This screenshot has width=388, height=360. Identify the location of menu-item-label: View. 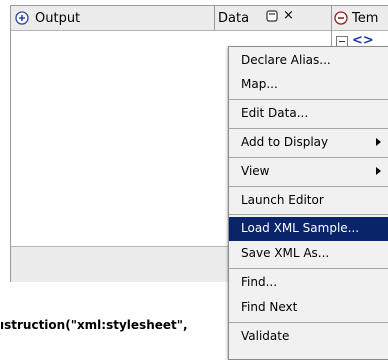
(255, 171).